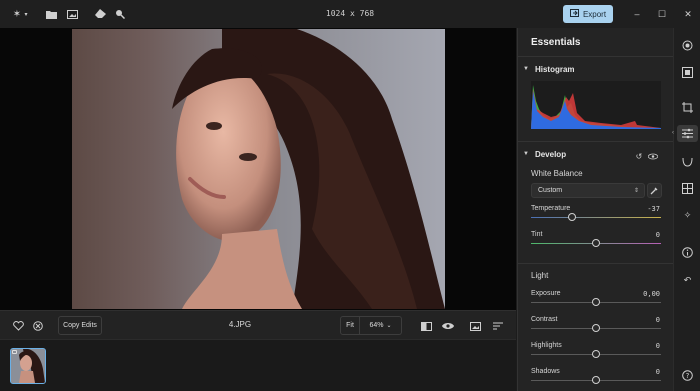 This screenshot has height=391, width=700. Describe the element at coordinates (588, 190) in the screenshot. I see `white-balance-select: Custom ⇕` at that location.